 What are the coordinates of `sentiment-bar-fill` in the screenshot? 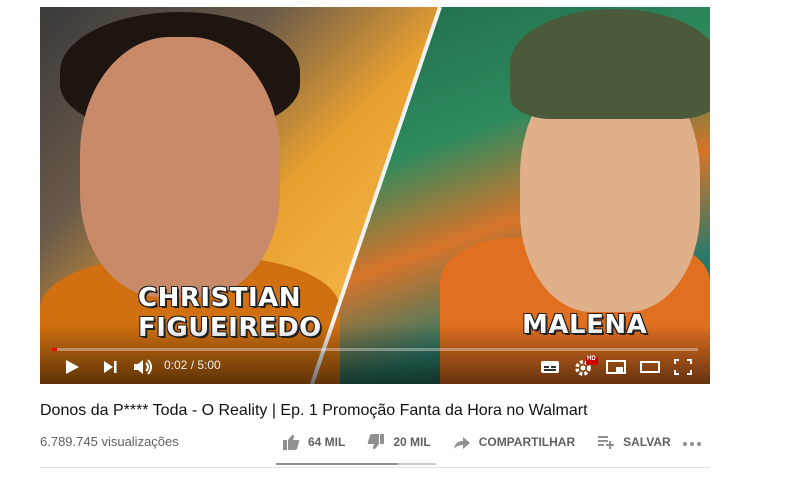 It's located at (337, 464).